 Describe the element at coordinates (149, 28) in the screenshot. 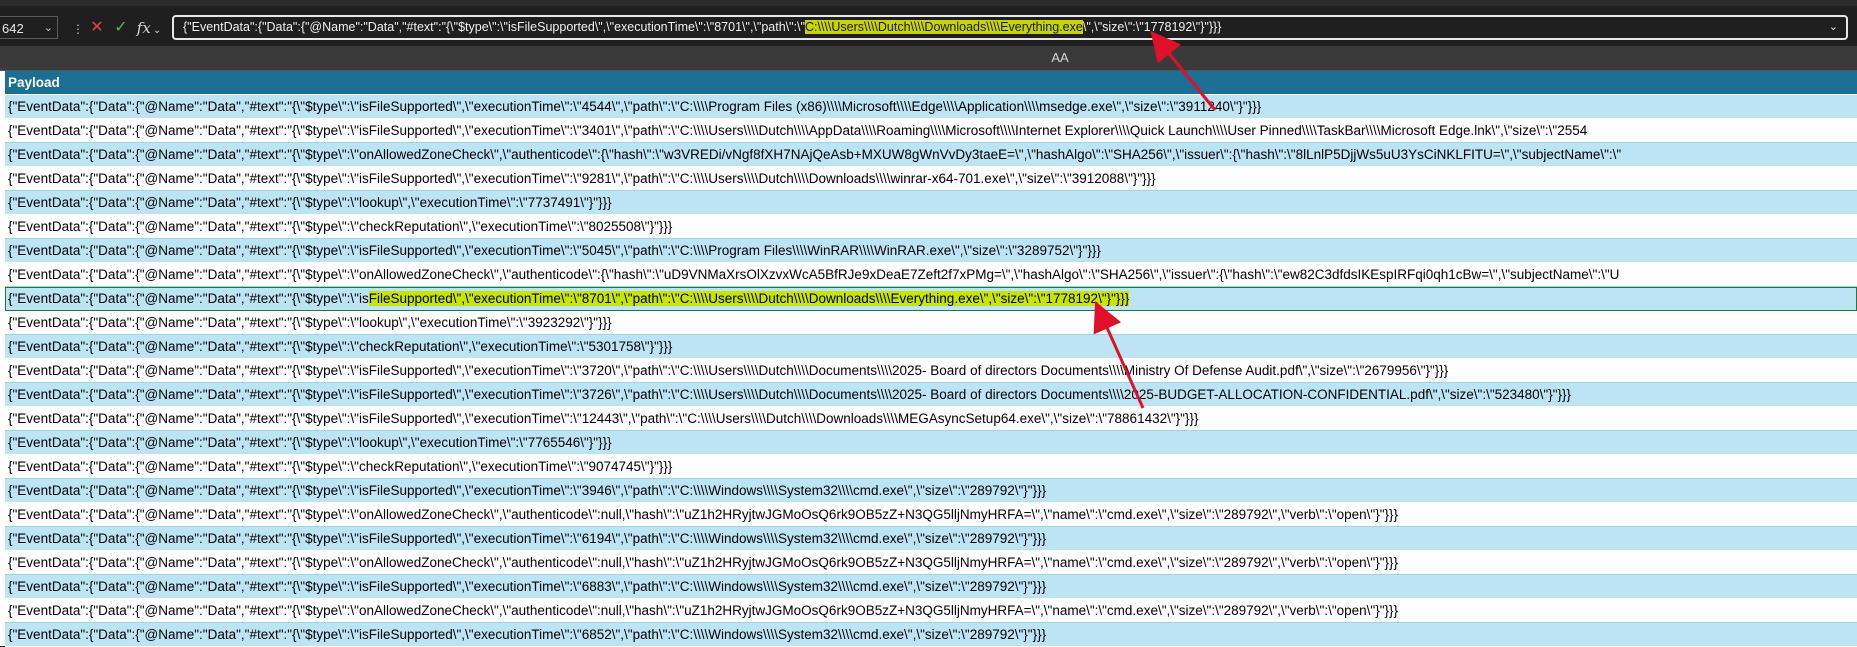

I see `insert-function-icon: fx ⌄` at that location.